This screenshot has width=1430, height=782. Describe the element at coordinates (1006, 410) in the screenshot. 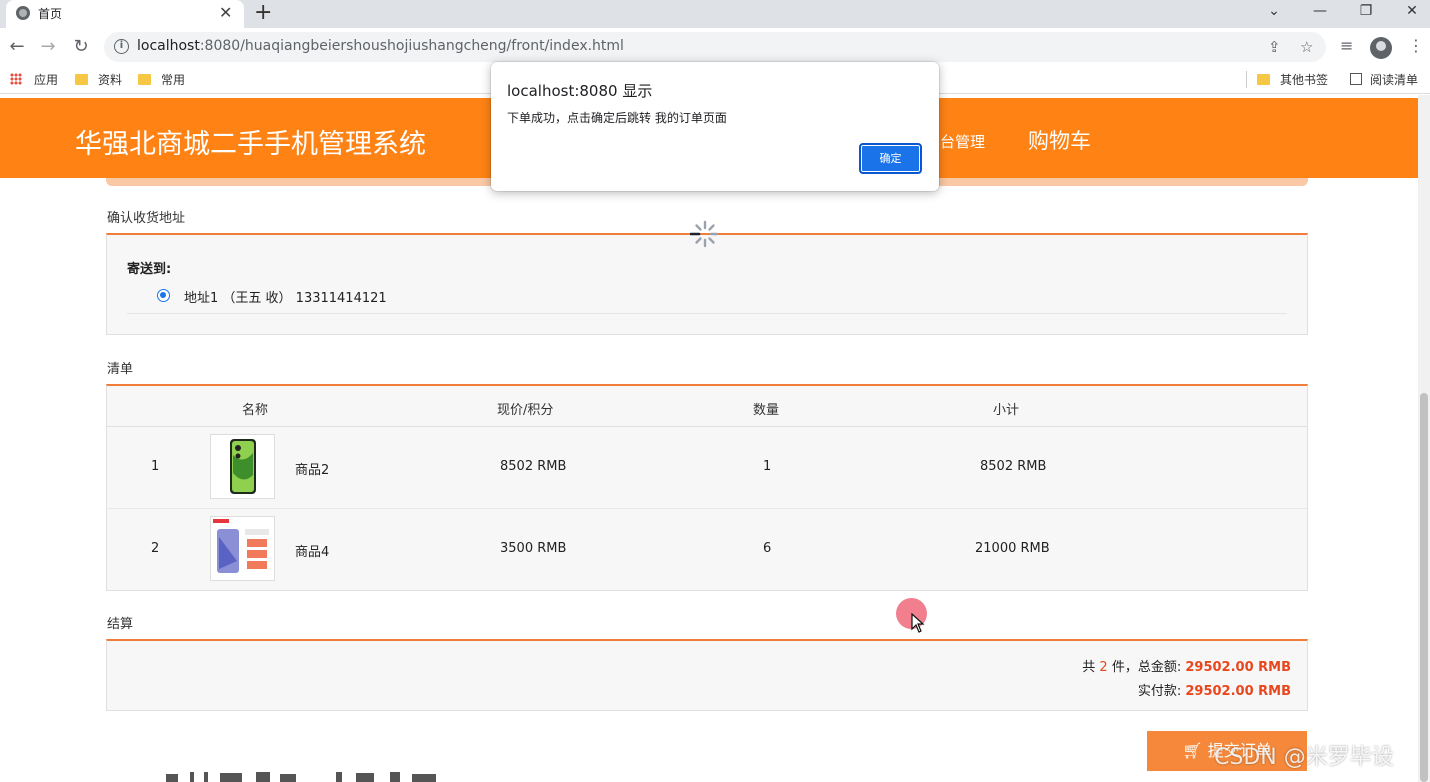

I see `column-header-subtotal: 小计` at that location.